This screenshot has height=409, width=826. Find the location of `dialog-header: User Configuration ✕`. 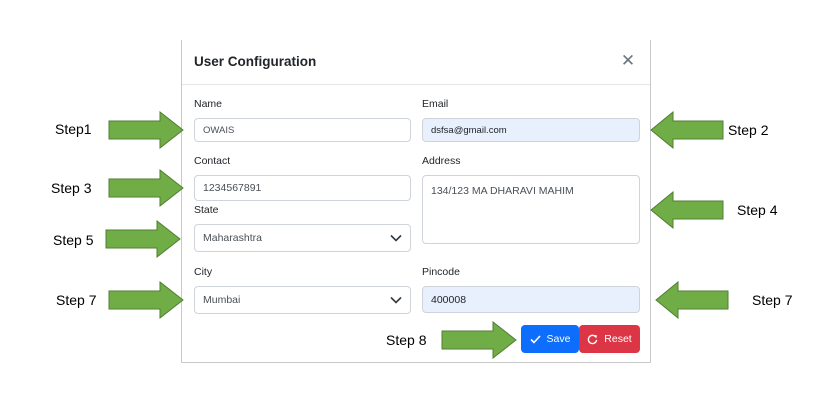

dialog-header: User Configuration ✕ is located at coordinates (416, 62).